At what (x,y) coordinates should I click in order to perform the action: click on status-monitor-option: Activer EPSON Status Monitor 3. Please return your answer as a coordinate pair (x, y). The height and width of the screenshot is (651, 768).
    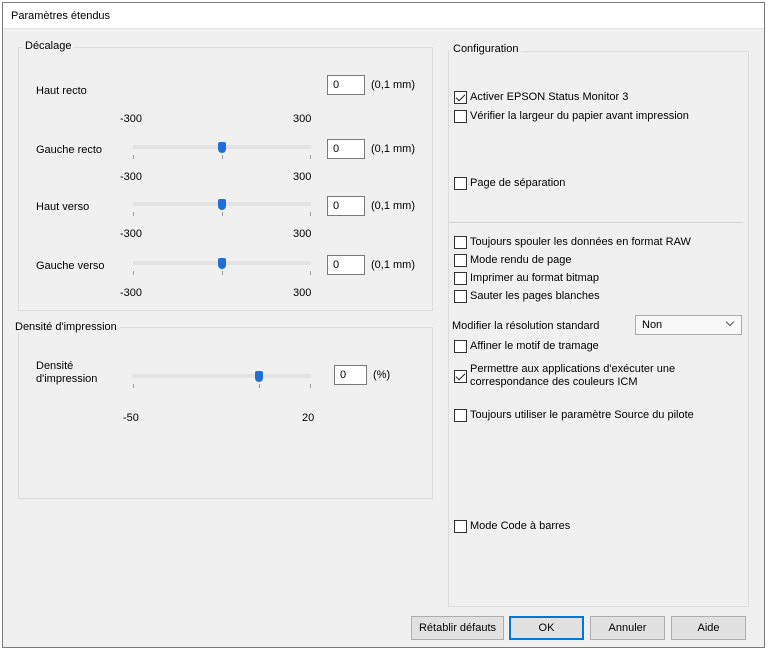
    Looking at the image, I should click on (541, 97).